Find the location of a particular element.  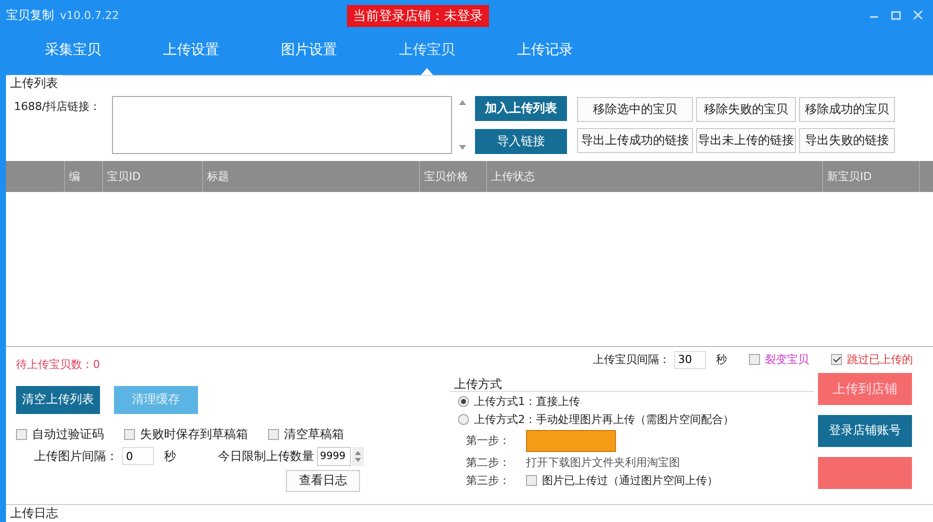

checkbox-label: 裂变宝贝 is located at coordinates (787, 360).